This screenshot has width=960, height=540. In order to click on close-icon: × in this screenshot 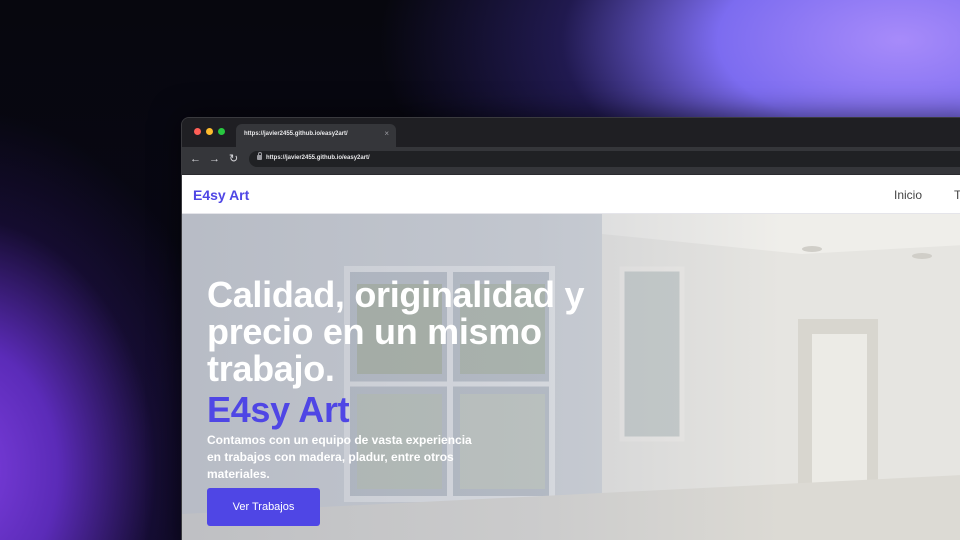, I will do `click(386, 133)`.